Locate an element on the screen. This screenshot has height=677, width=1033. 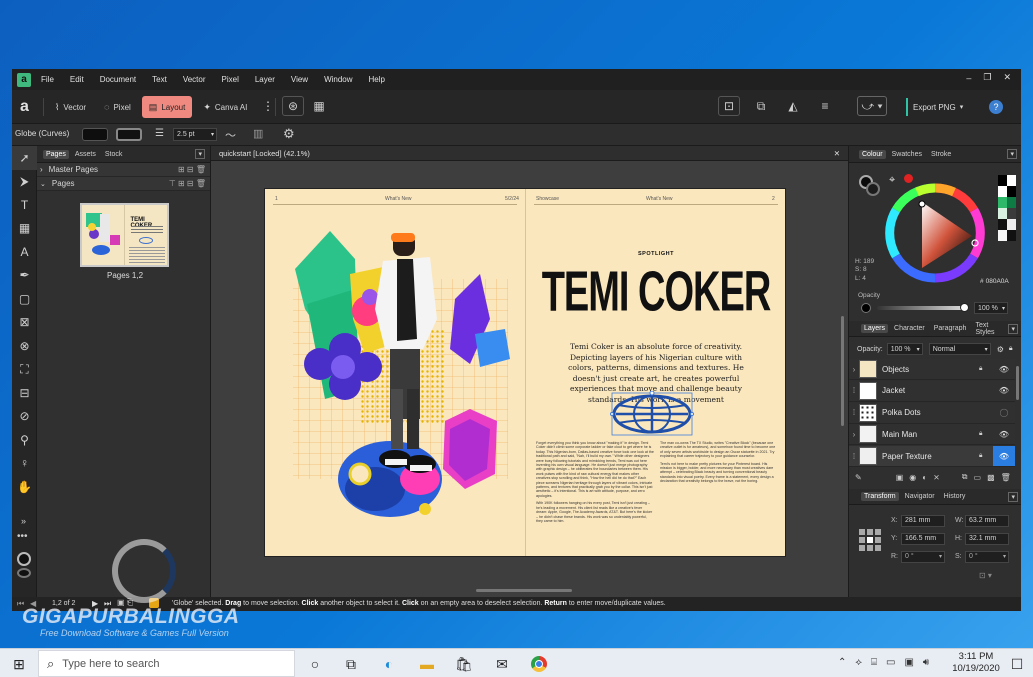
stroke-style-icon: ☰ is located at coordinates (159, 133).